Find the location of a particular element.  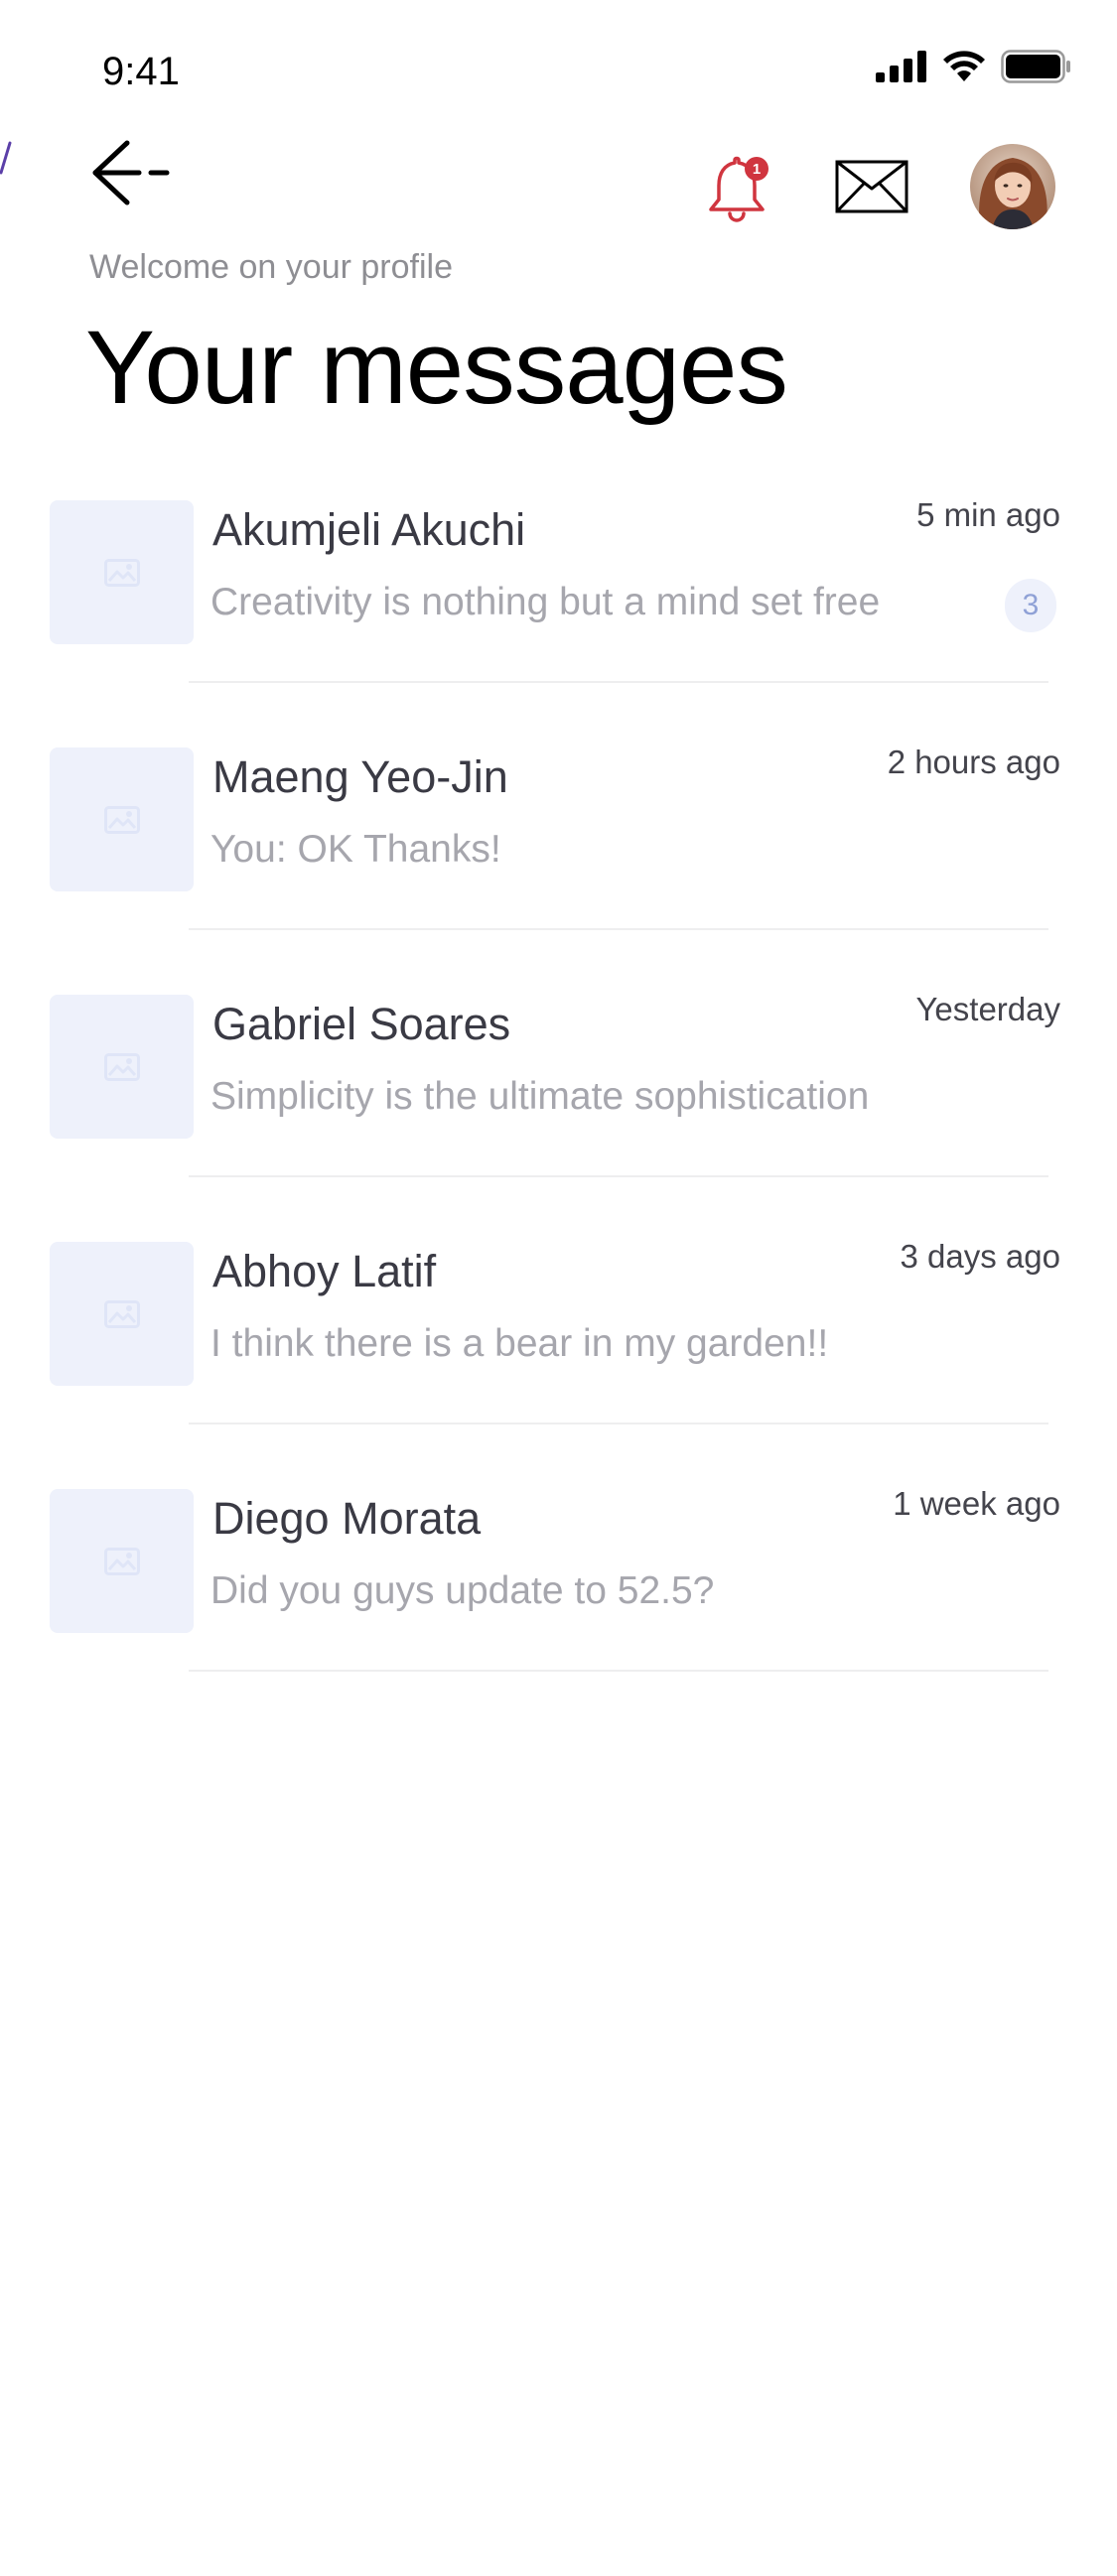

message-time: Yesterday is located at coordinates (987, 1009).